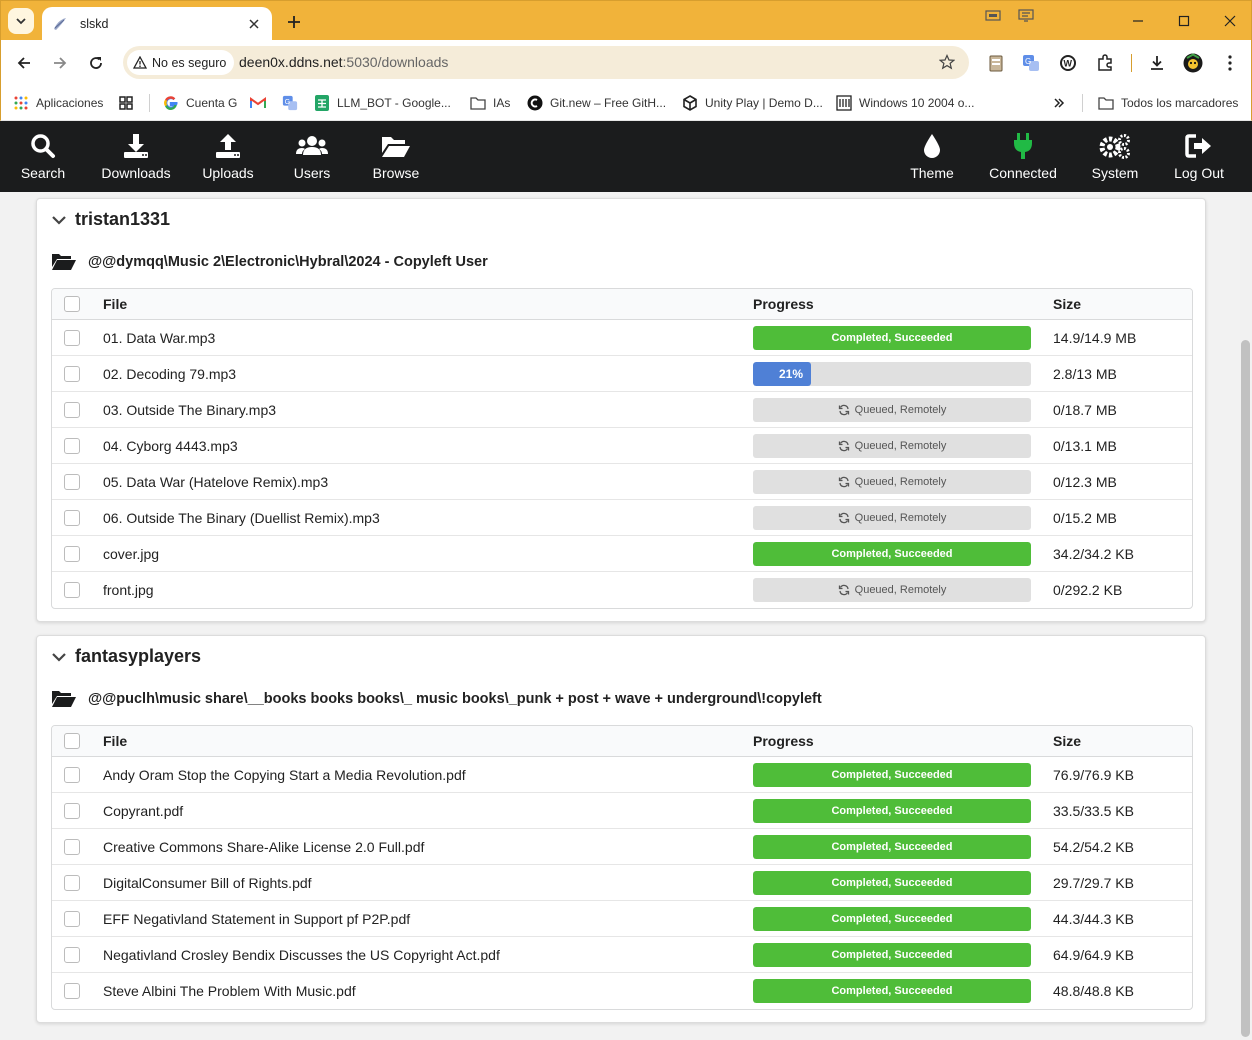 The height and width of the screenshot is (1040, 1252). Describe the element at coordinates (58, 103) in the screenshot. I see `bookmark-apps: Aplicaciones` at that location.